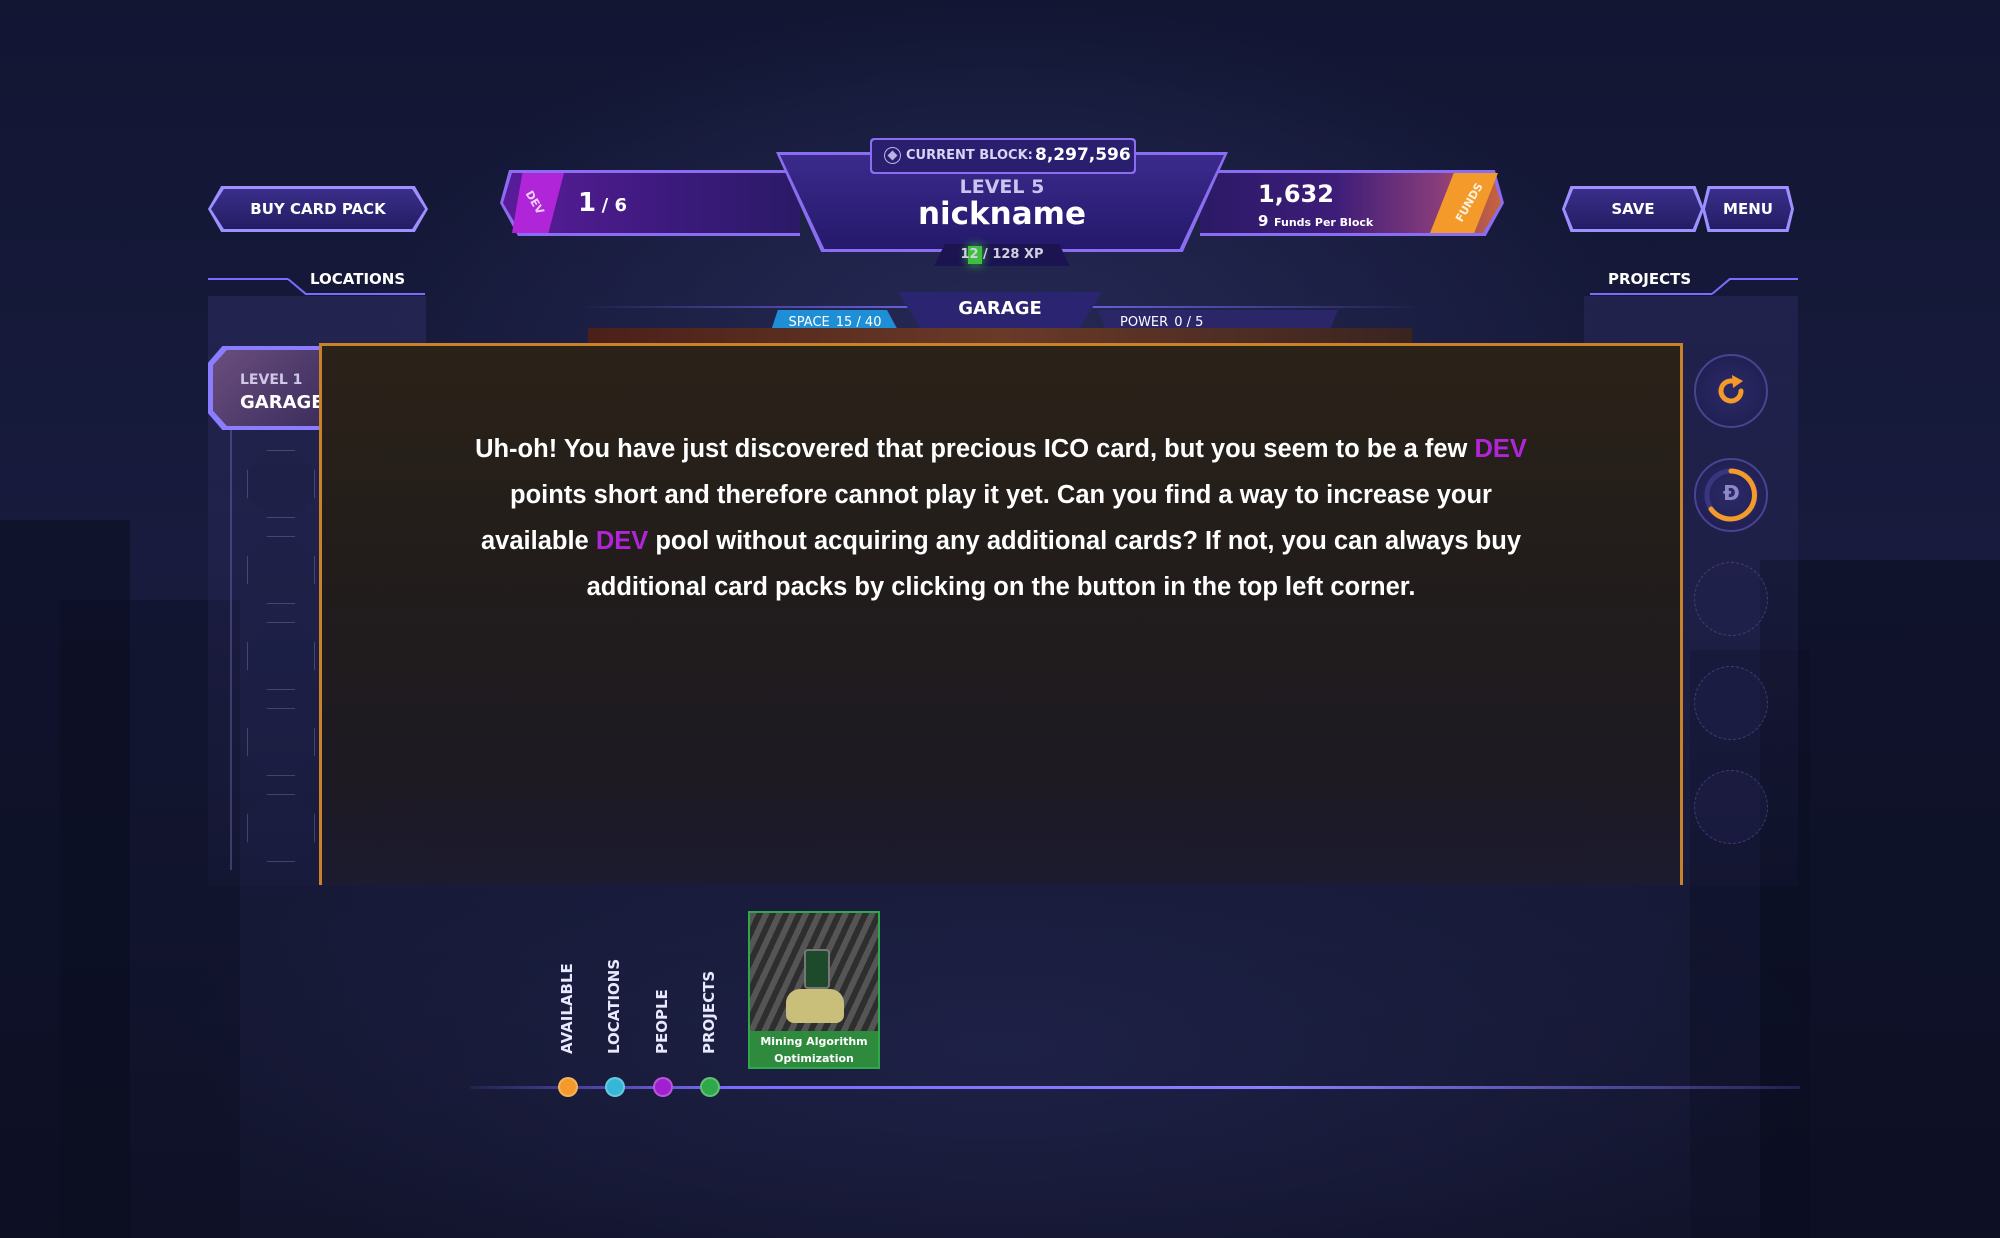 The width and height of the screenshot is (2000, 1238). I want to click on dev-points: 1 / 6, so click(602, 203).